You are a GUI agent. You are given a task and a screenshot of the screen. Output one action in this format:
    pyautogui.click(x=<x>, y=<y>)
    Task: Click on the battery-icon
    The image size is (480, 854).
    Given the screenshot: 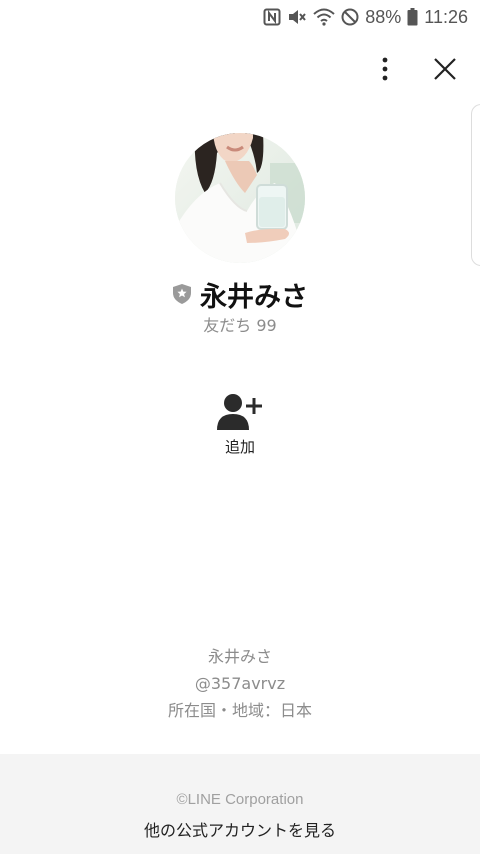 What is the action you would take?
    pyautogui.click(x=412, y=17)
    